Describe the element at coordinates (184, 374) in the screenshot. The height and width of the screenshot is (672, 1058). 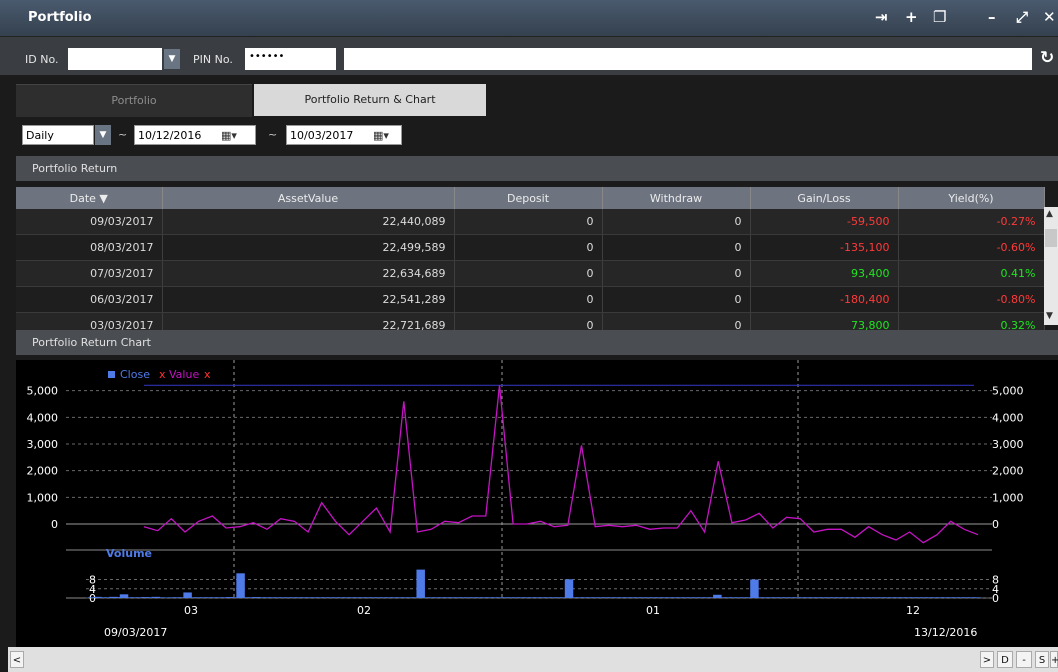
I see `legend-value-label: Value` at that location.